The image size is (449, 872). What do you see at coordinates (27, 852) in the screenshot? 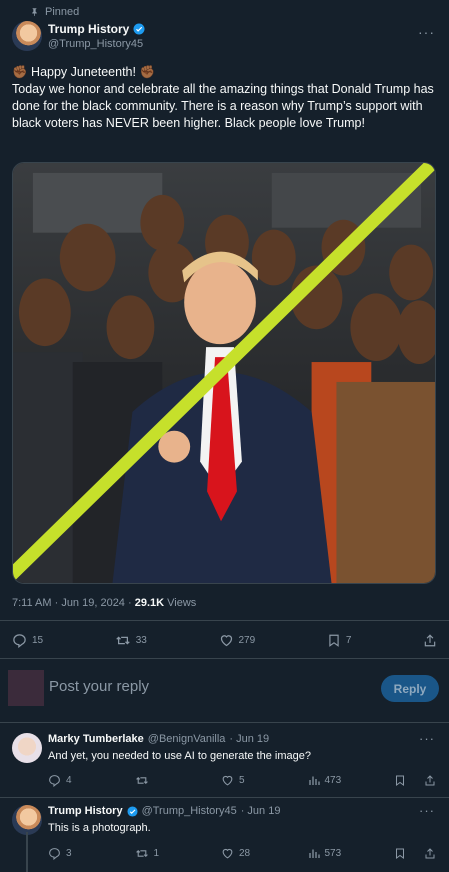
I see `thread-line` at bounding box center [27, 852].